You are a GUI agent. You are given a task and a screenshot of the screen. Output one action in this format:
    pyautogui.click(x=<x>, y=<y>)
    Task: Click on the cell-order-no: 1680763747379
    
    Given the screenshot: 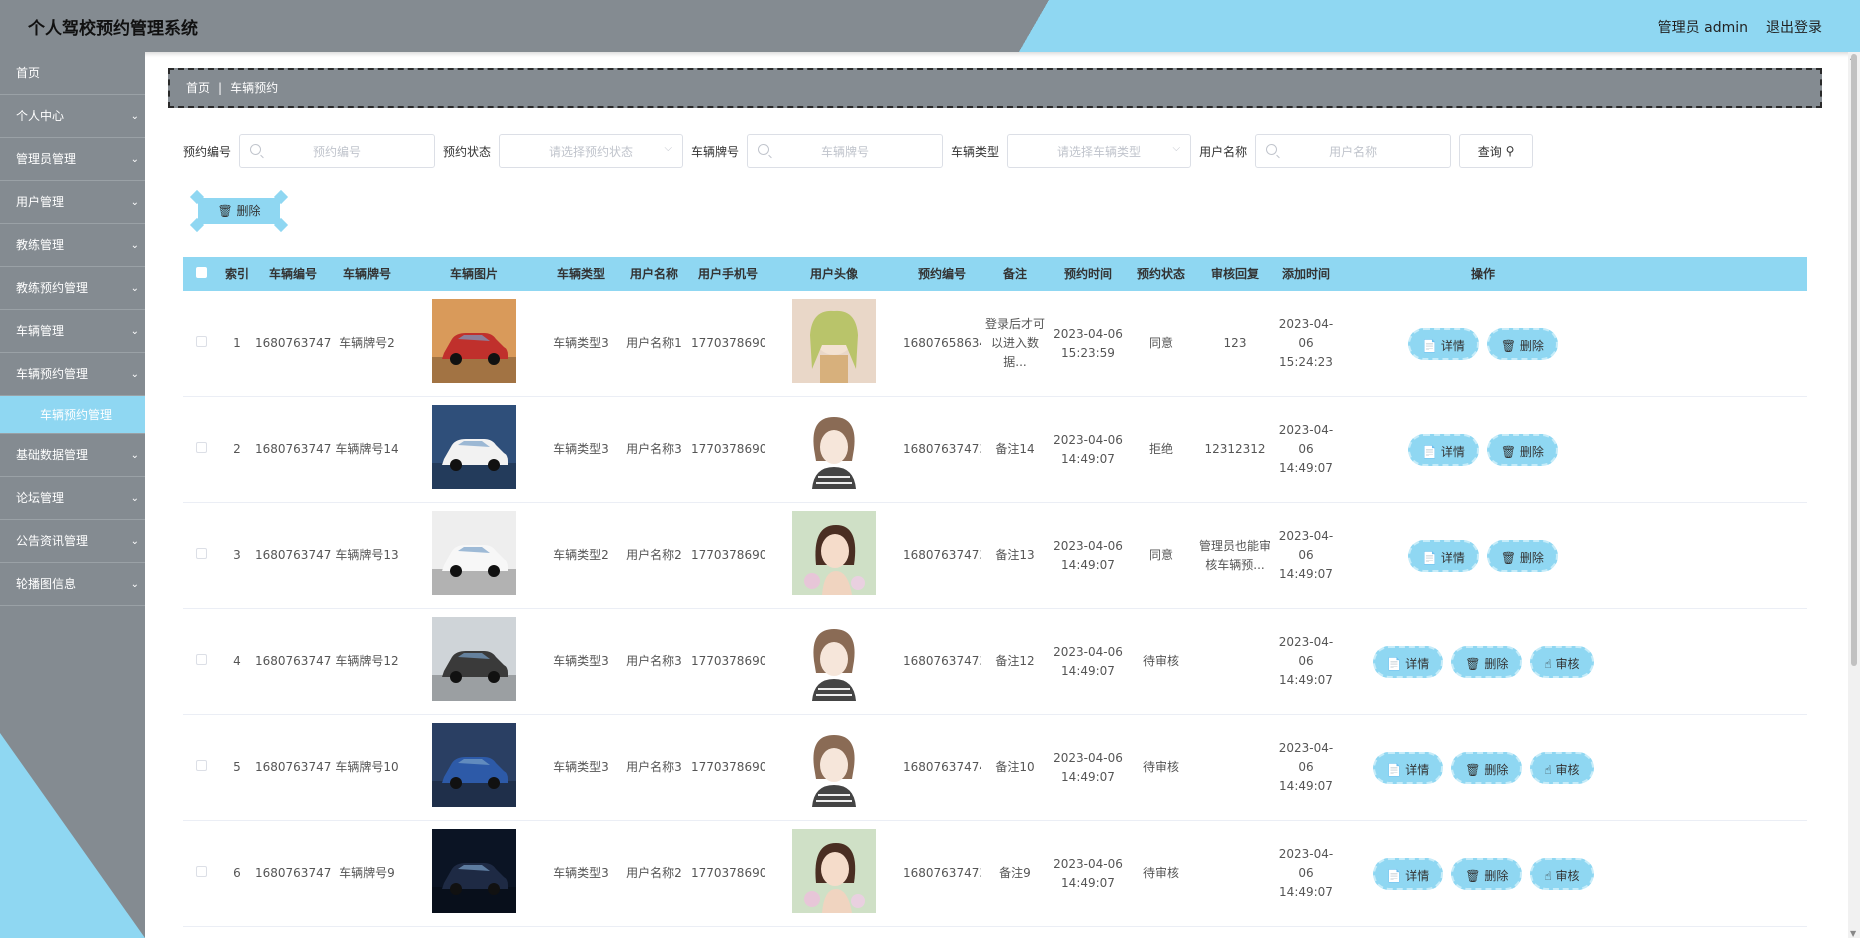 What is the action you would take?
    pyautogui.click(x=942, y=449)
    